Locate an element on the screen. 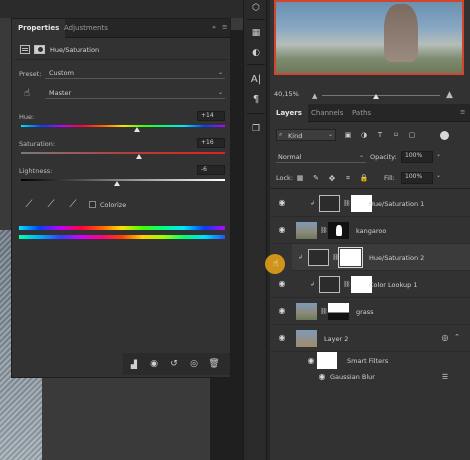 The image size is (470, 460). copy-icon: ❐ is located at coordinates (256, 129).